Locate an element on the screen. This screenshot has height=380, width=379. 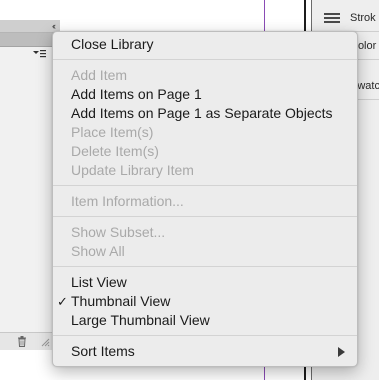
menu-item-list-view: List View is located at coordinates (205, 282).